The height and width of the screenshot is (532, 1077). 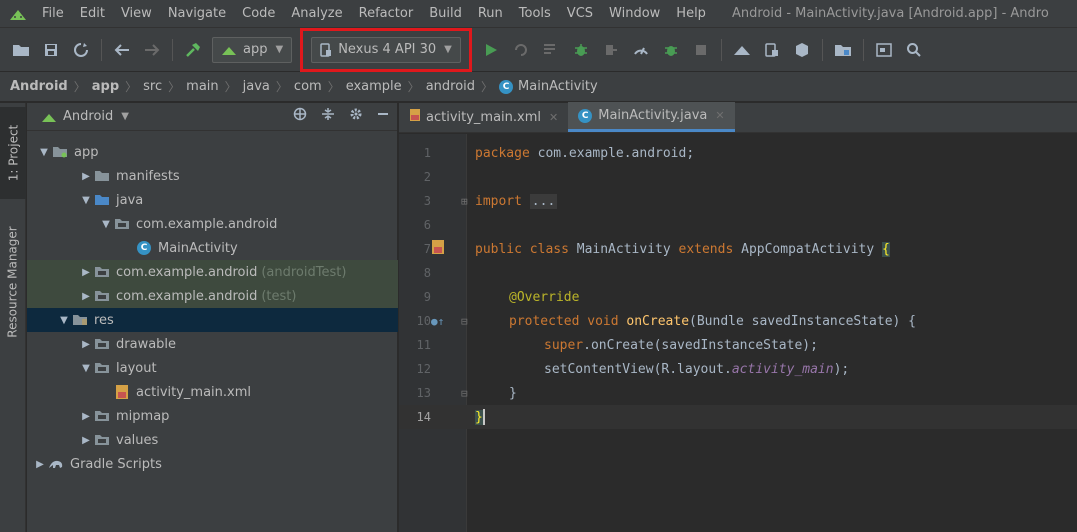 What do you see at coordinates (438, 249) in the screenshot?
I see `layout-xml-file-icon` at bounding box center [438, 249].